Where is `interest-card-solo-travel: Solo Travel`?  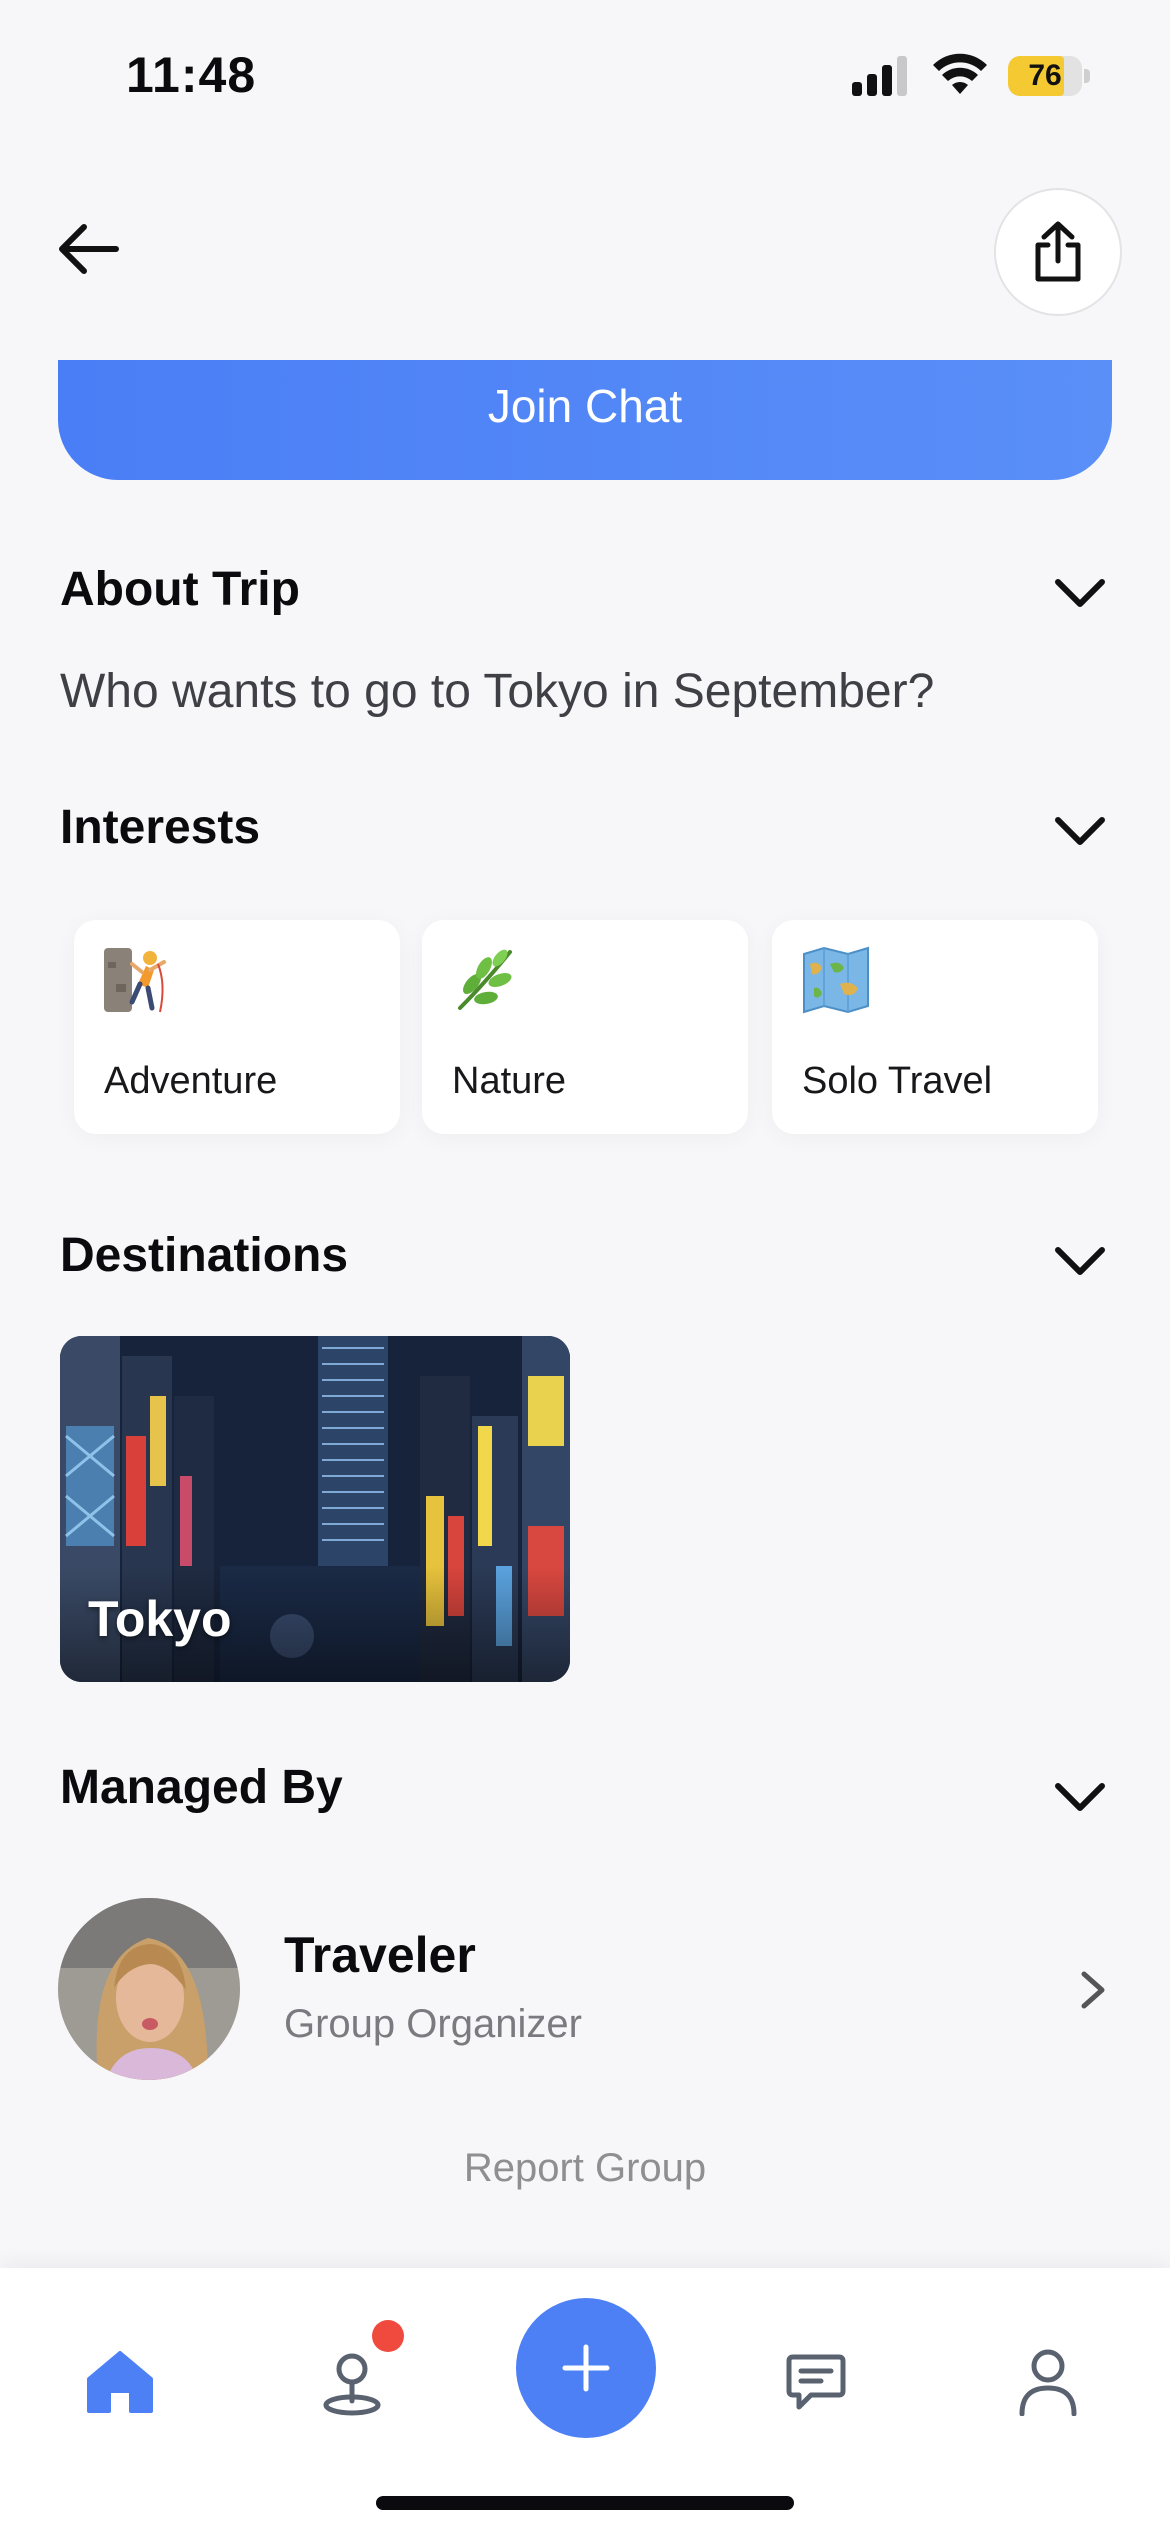 interest-card-solo-travel: Solo Travel is located at coordinates (935, 1027).